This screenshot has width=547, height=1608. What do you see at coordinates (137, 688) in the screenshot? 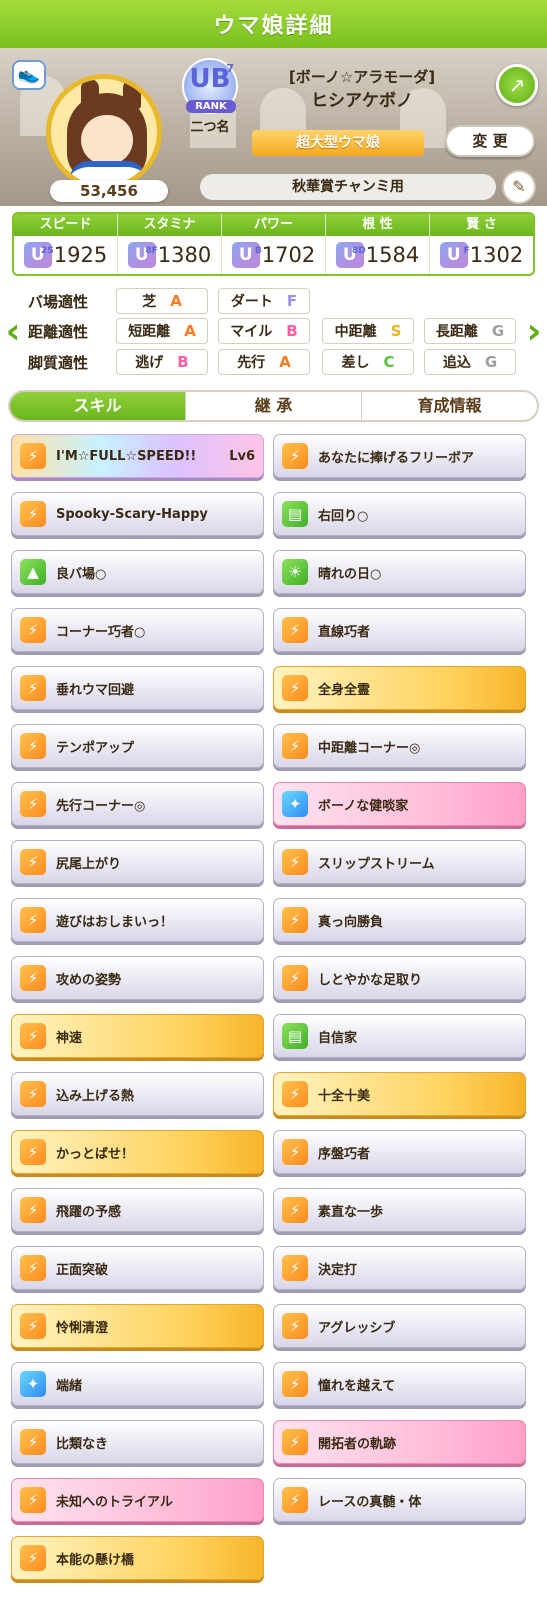
I see `skill-item: ⚡ 垂れウマ回避` at bounding box center [137, 688].